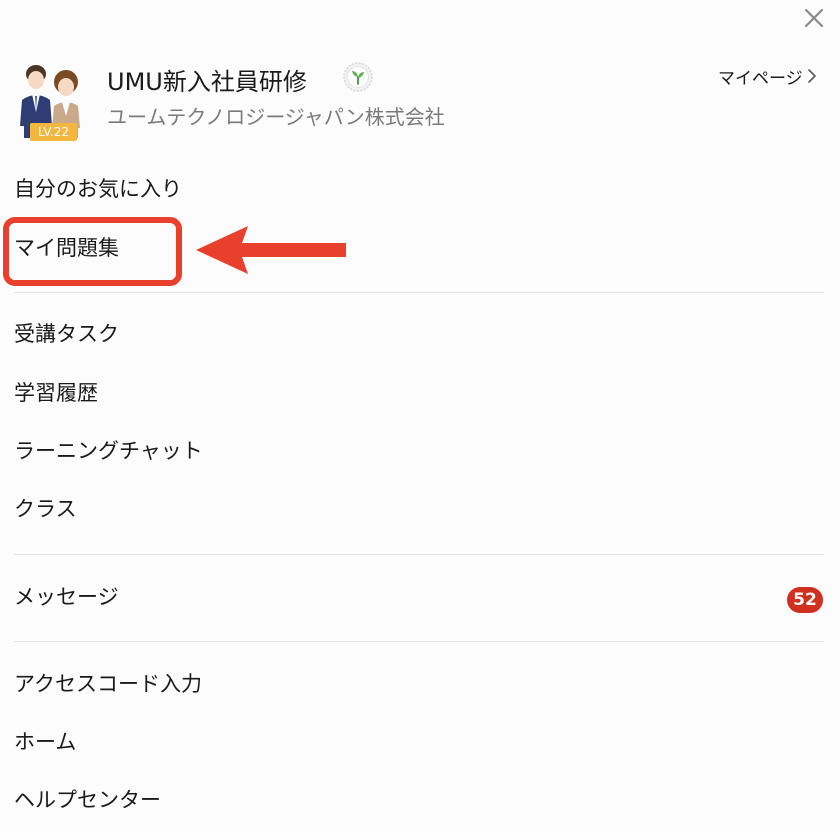 This screenshot has width=840, height=833. Describe the element at coordinates (108, 451) in the screenshot. I see `menu-item-learning-chat: ラーニングチャット` at that location.